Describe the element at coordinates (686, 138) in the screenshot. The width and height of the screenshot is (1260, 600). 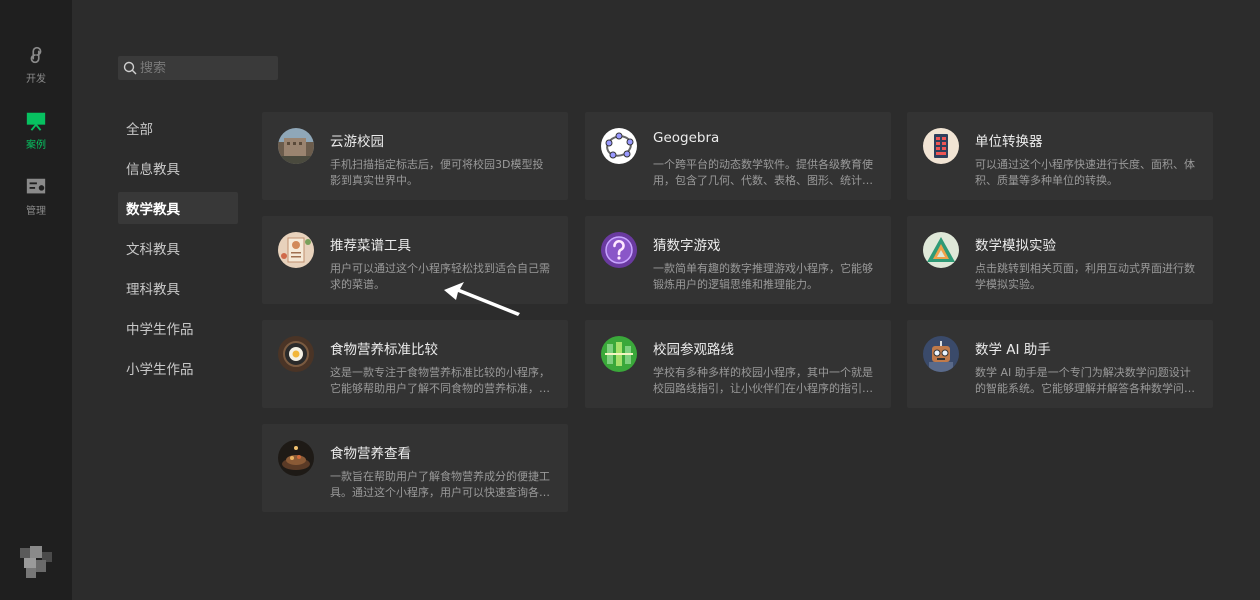
I see `card-title: Geogebra` at that location.